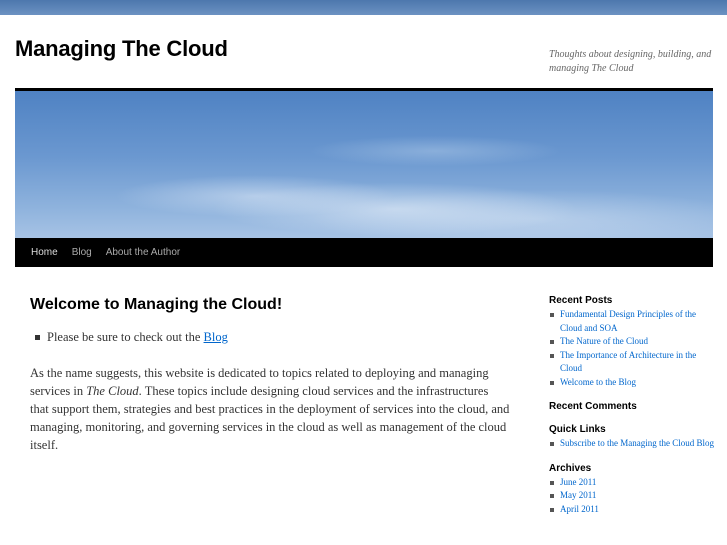  I want to click on recent-post-link: The Nature of the Cloud, so click(604, 341).